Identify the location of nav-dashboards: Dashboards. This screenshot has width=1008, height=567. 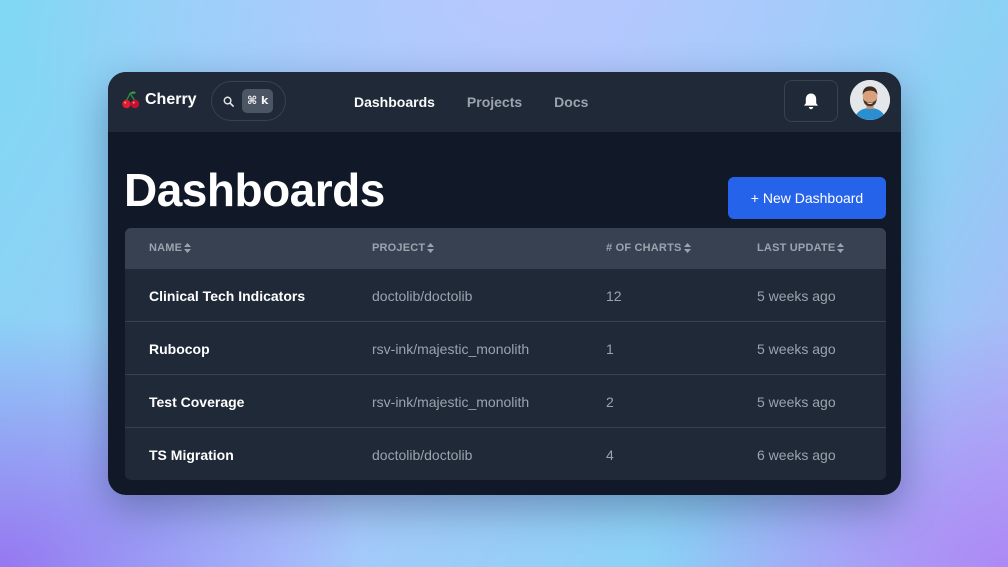
(394, 102).